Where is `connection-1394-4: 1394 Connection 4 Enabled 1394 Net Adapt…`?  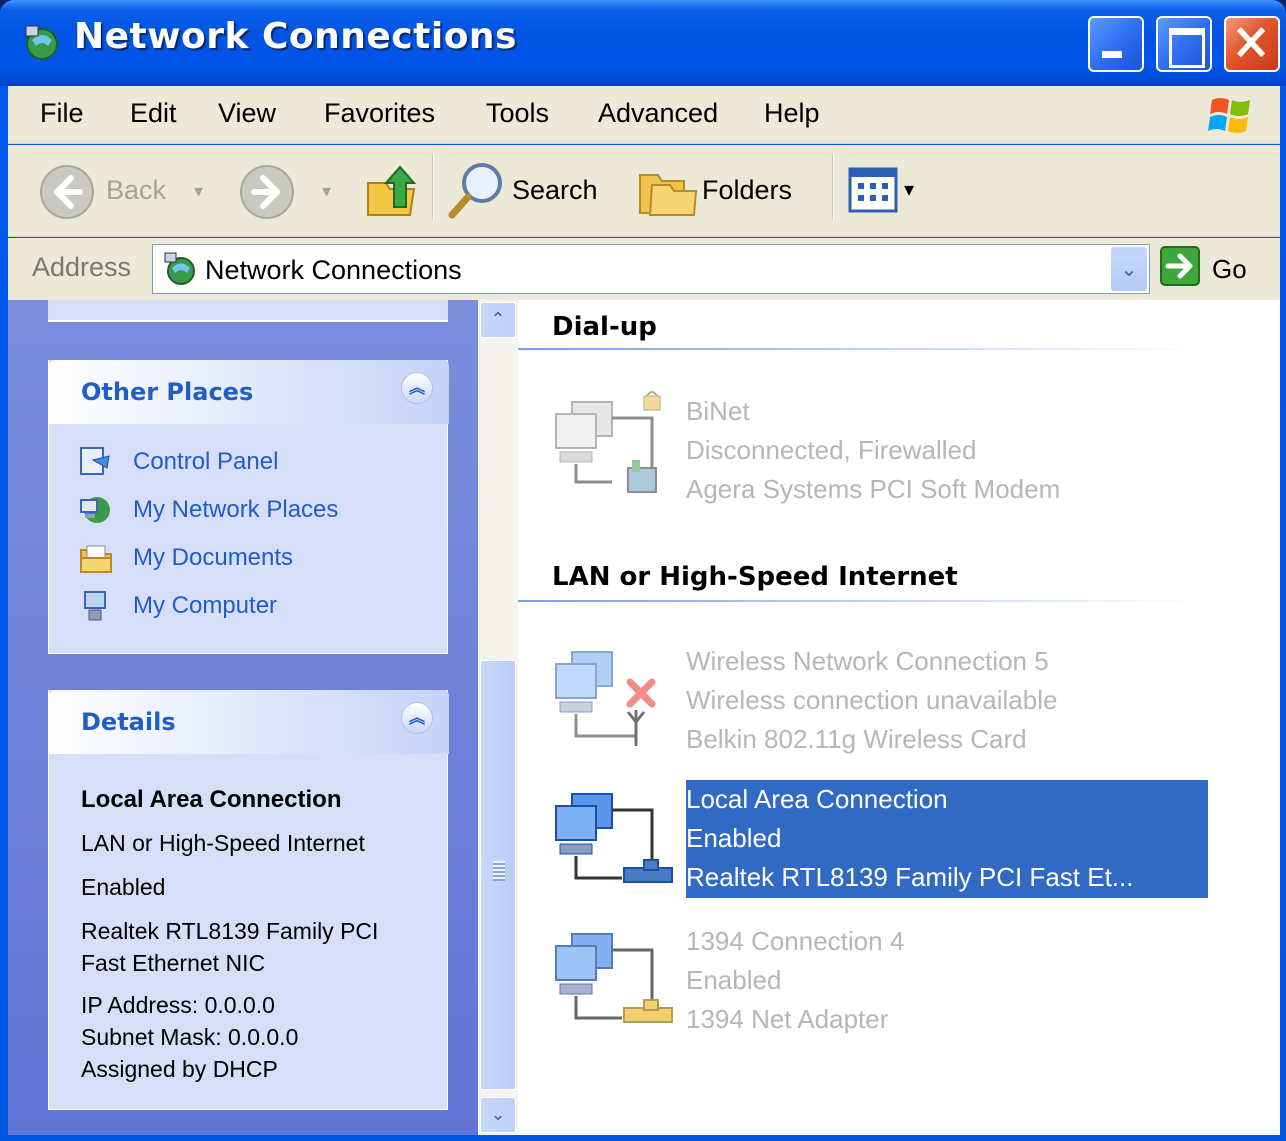 connection-1394-4: 1394 Connection 4 Enabled 1394 Net Adapt… is located at coordinates (795, 980).